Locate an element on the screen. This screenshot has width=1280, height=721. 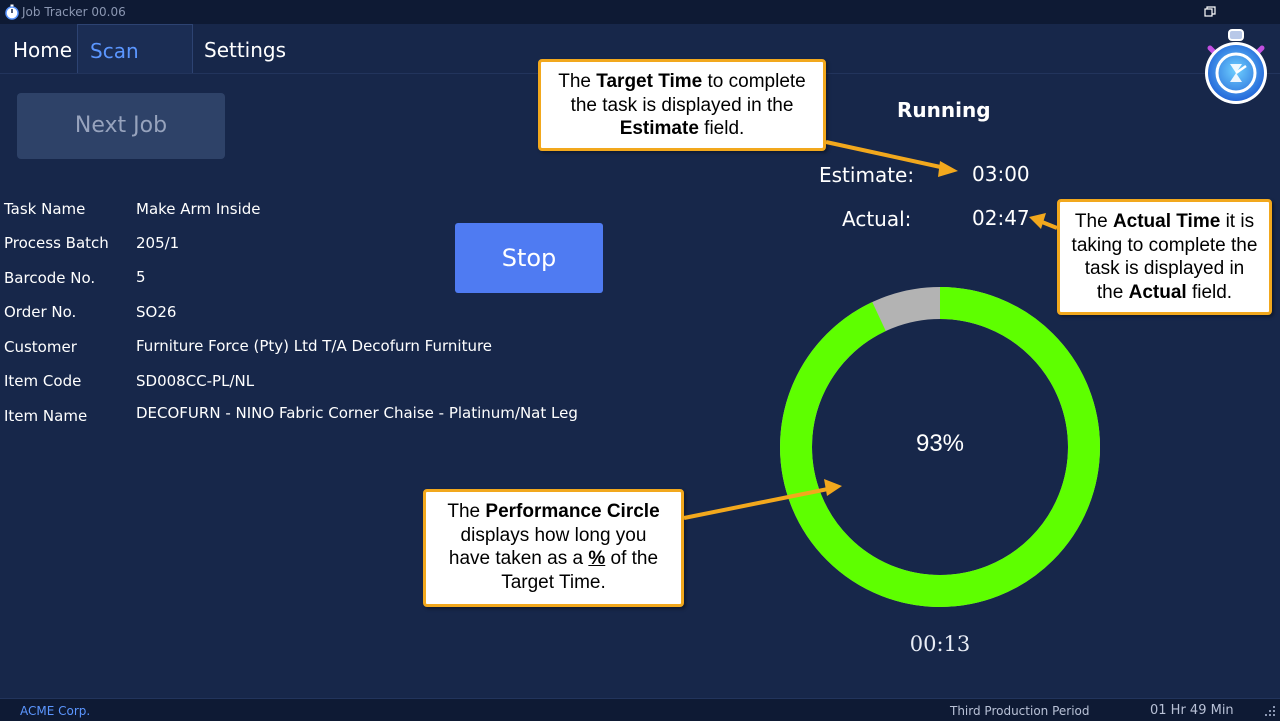
estimate-value: 03:00 is located at coordinates (1001, 174).